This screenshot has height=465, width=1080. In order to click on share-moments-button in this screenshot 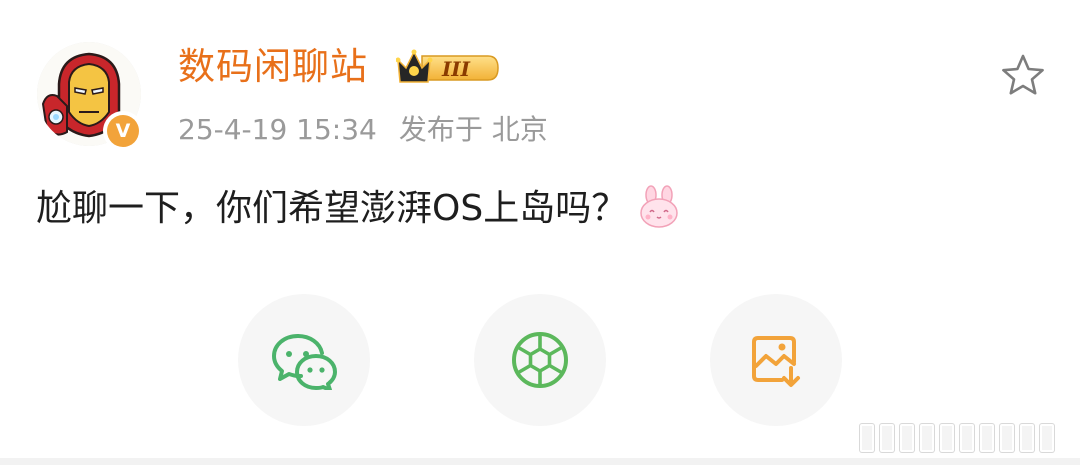, I will do `click(540, 360)`.